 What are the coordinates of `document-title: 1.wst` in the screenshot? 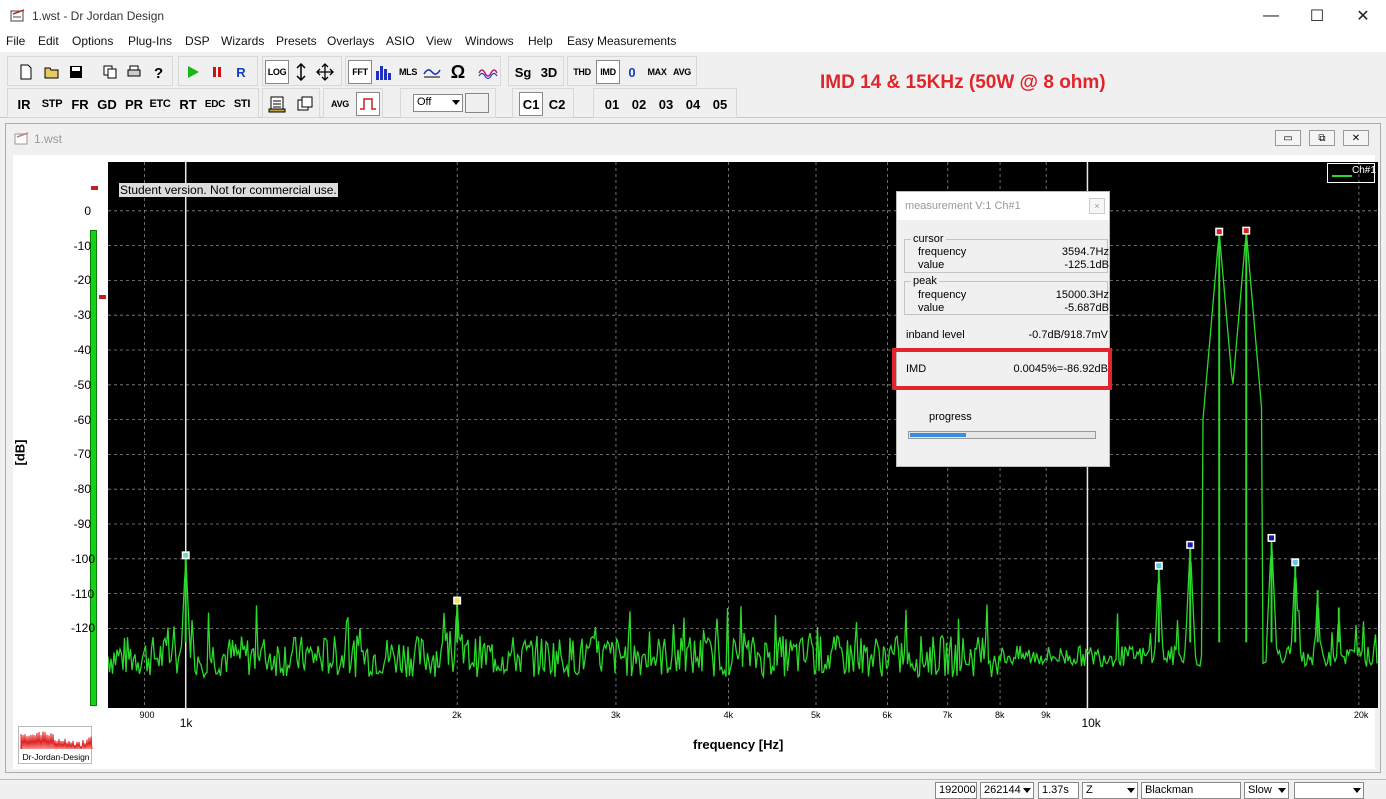 It's located at (48, 139).